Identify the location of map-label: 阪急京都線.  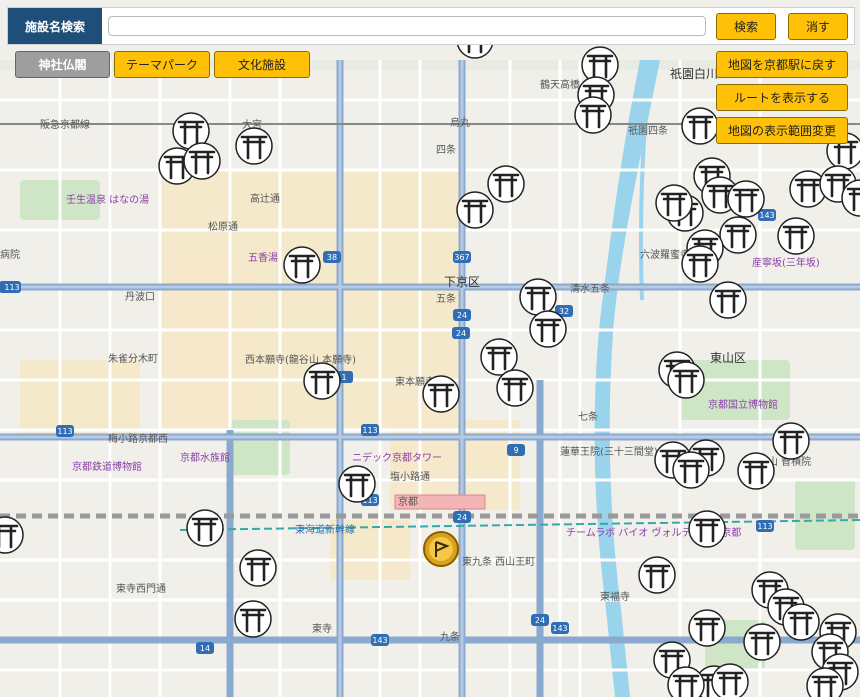
(65, 124).